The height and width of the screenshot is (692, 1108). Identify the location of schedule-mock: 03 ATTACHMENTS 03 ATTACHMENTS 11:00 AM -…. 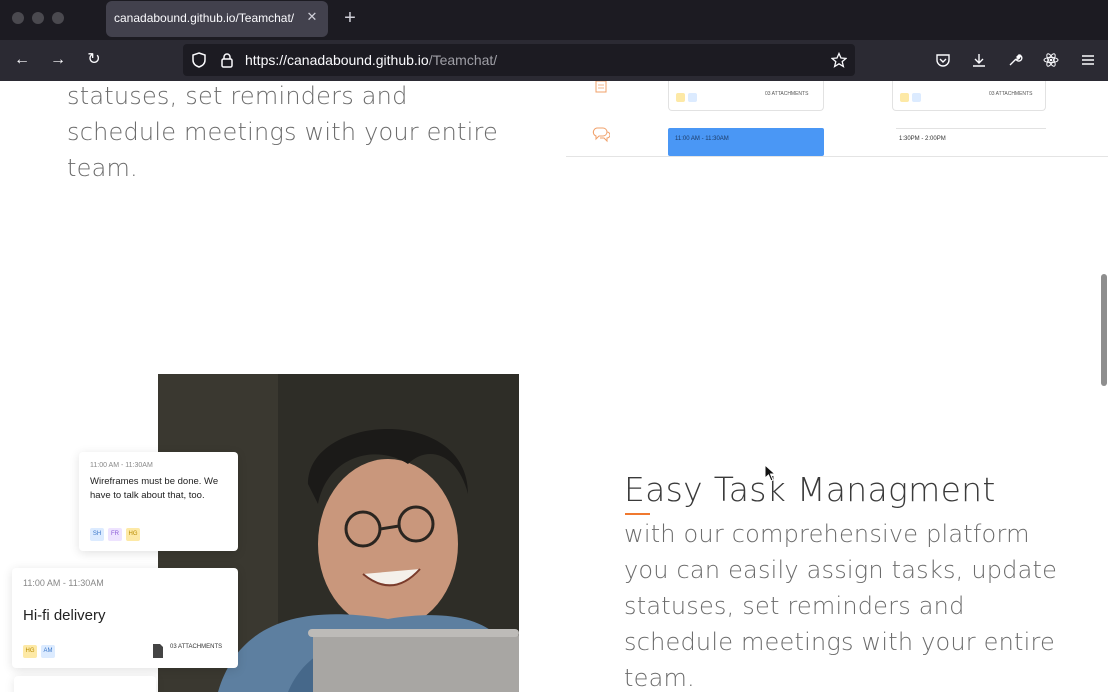
(837, 119).